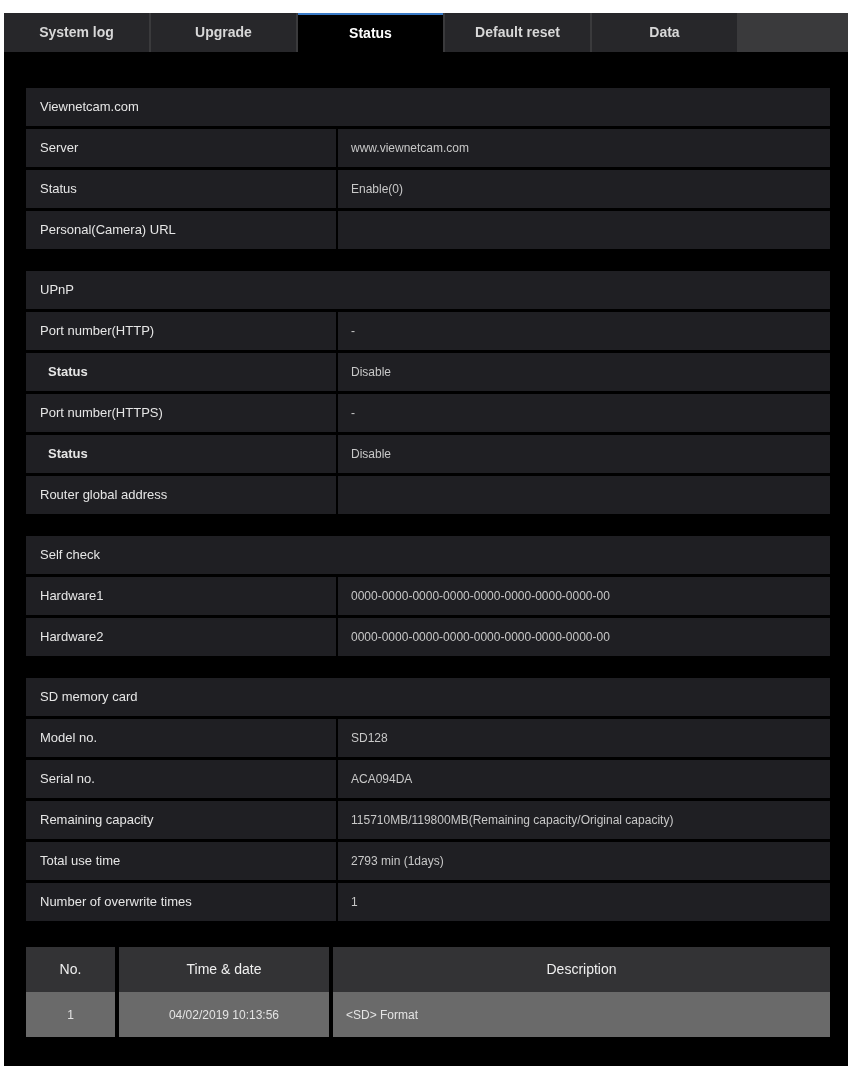 This screenshot has width=851, height=1076. I want to click on table-header-cell: Time & date, so click(224, 969).